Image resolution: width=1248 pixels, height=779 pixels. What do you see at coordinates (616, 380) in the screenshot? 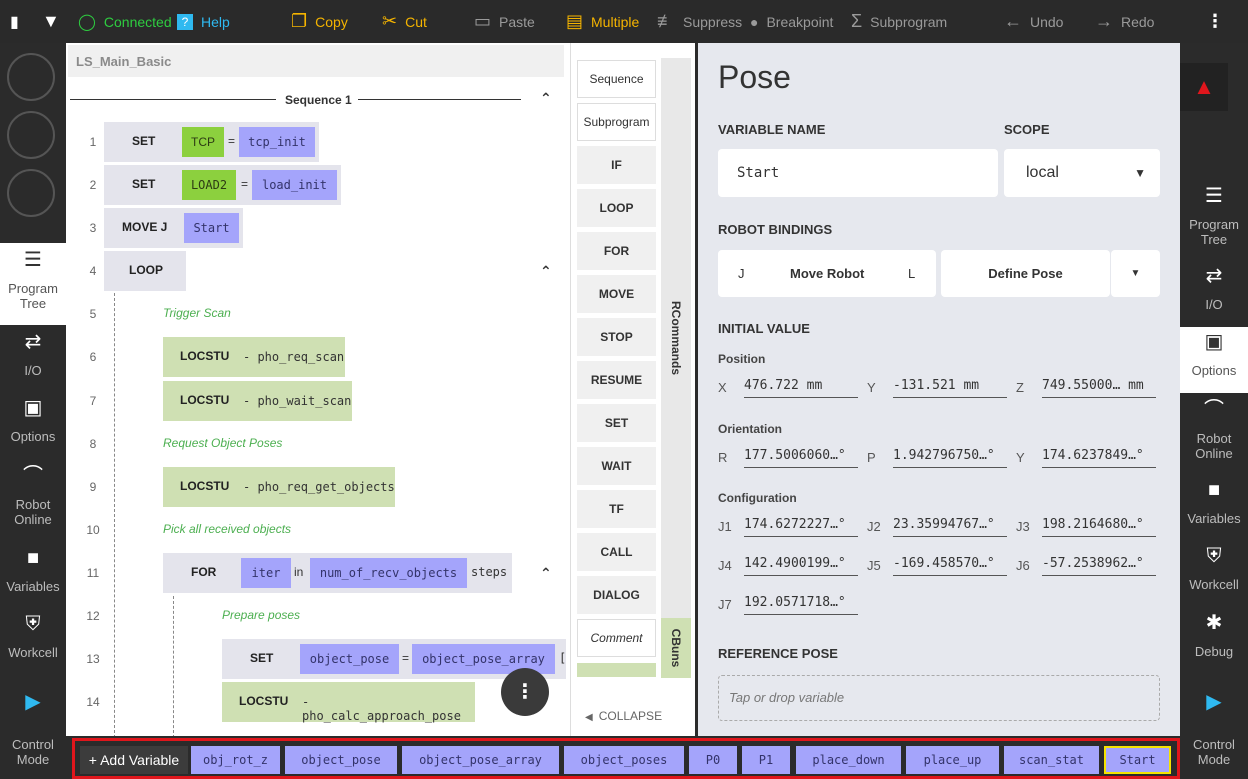
I see `command-resume: RESUME` at bounding box center [616, 380].